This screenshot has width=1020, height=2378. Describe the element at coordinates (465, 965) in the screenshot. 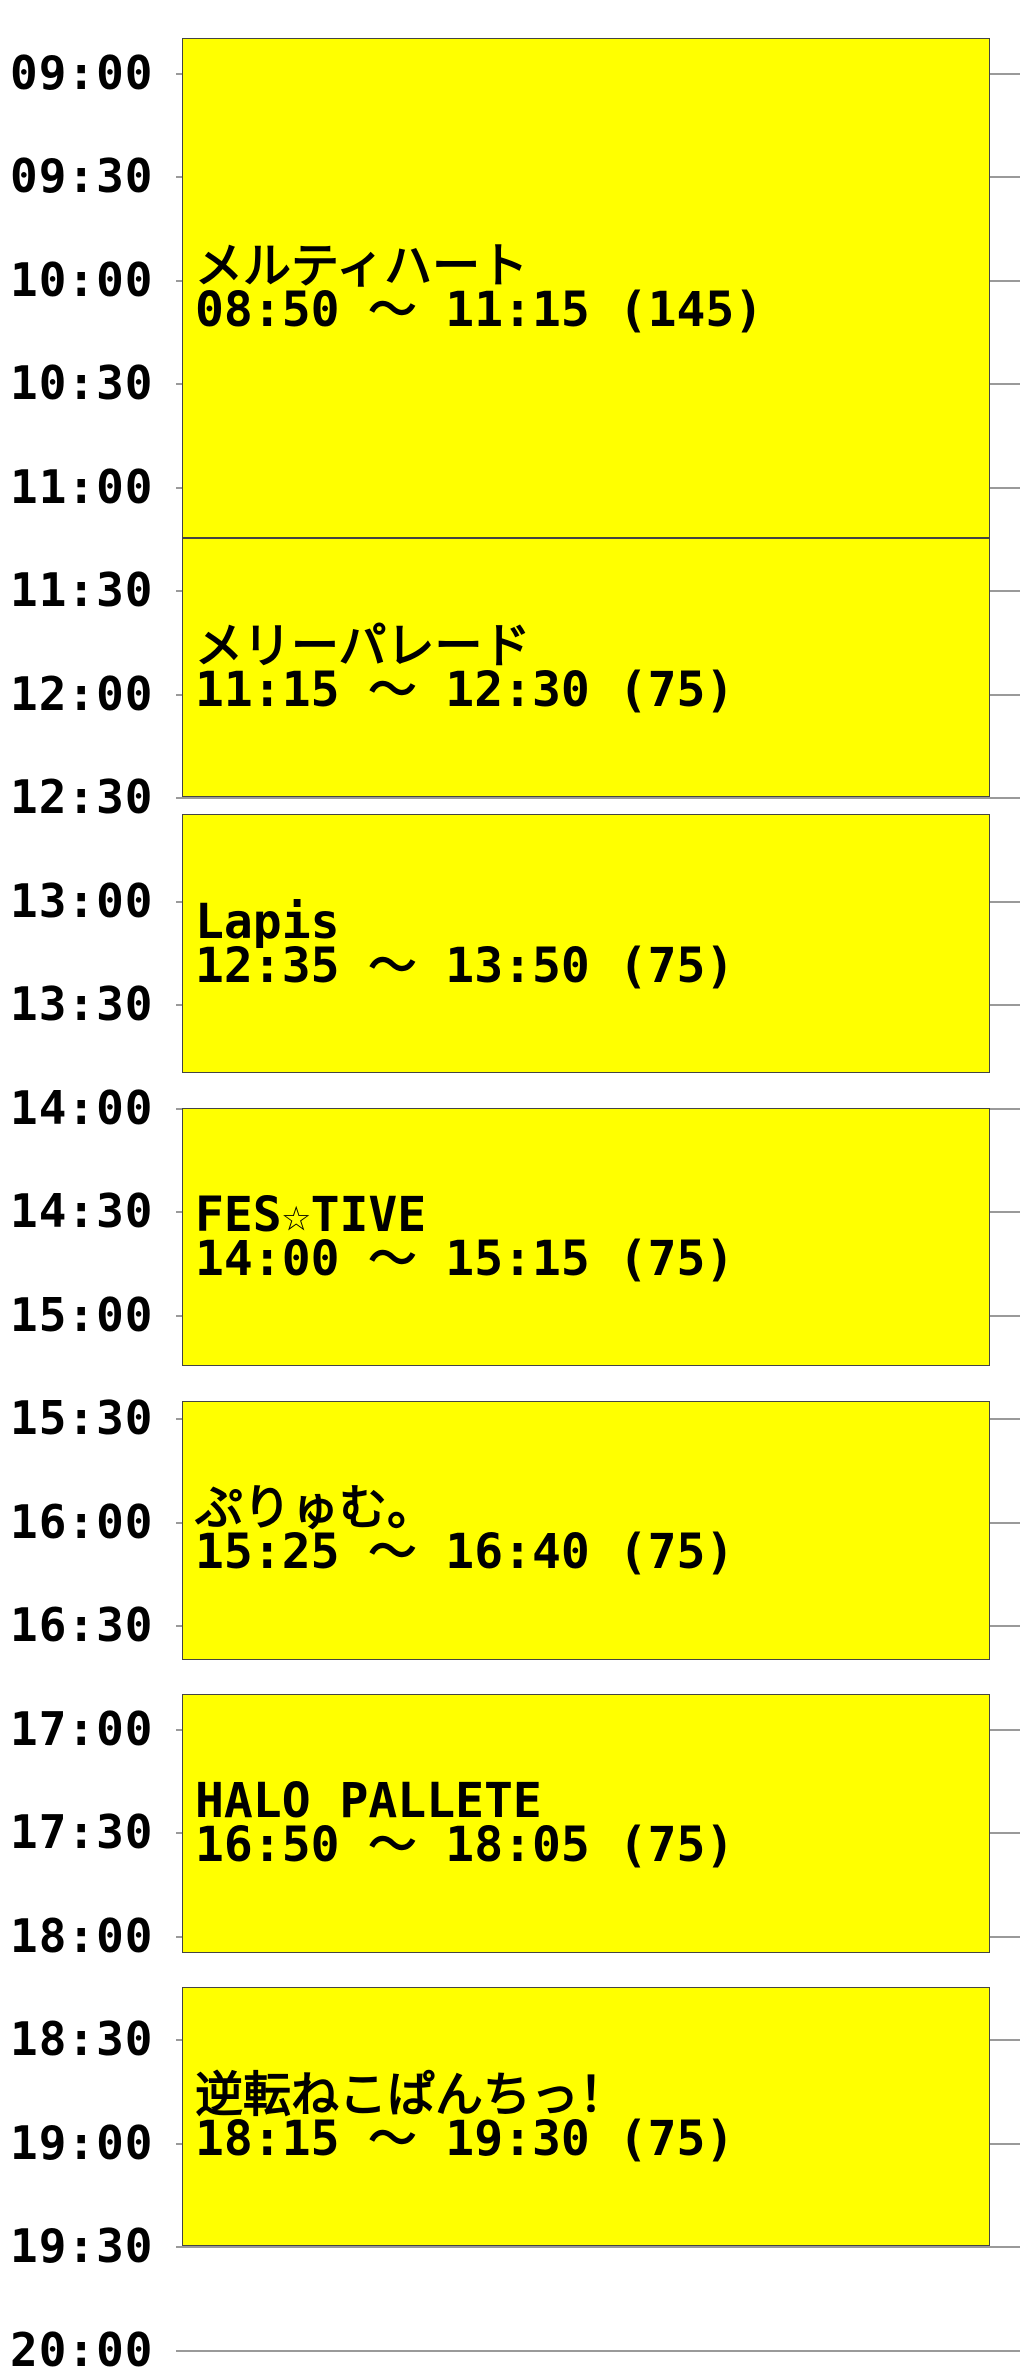

I see `event-time-range: 12:35 ～ 13:50 (75)` at that location.